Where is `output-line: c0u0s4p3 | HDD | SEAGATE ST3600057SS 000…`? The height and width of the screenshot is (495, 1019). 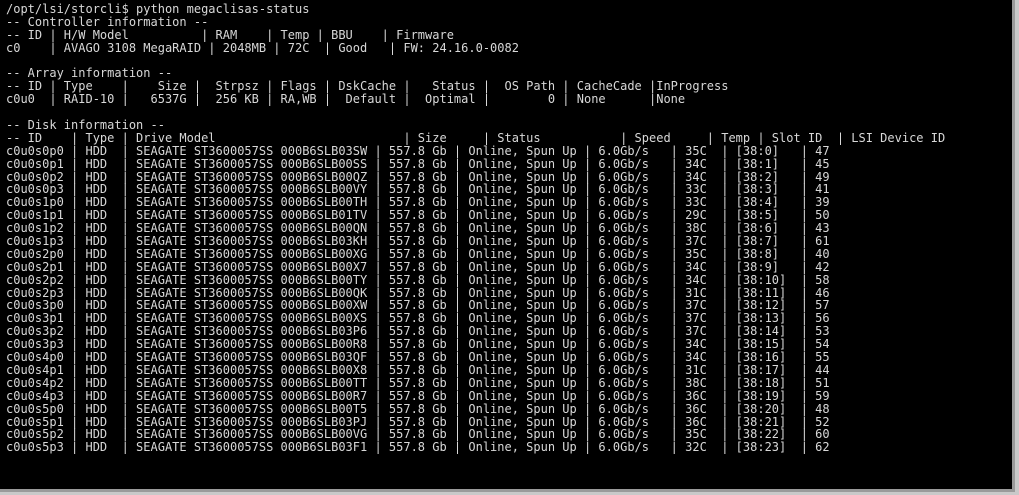 output-line: c0u0s4p3 | HDD | SEAGATE ST3600057SS 000… is located at coordinates (418, 395).